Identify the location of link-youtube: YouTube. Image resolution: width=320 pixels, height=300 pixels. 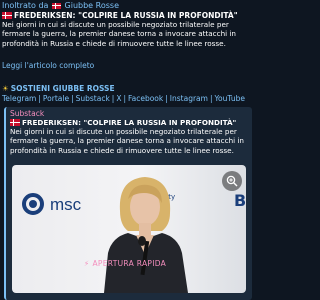
(229, 98).